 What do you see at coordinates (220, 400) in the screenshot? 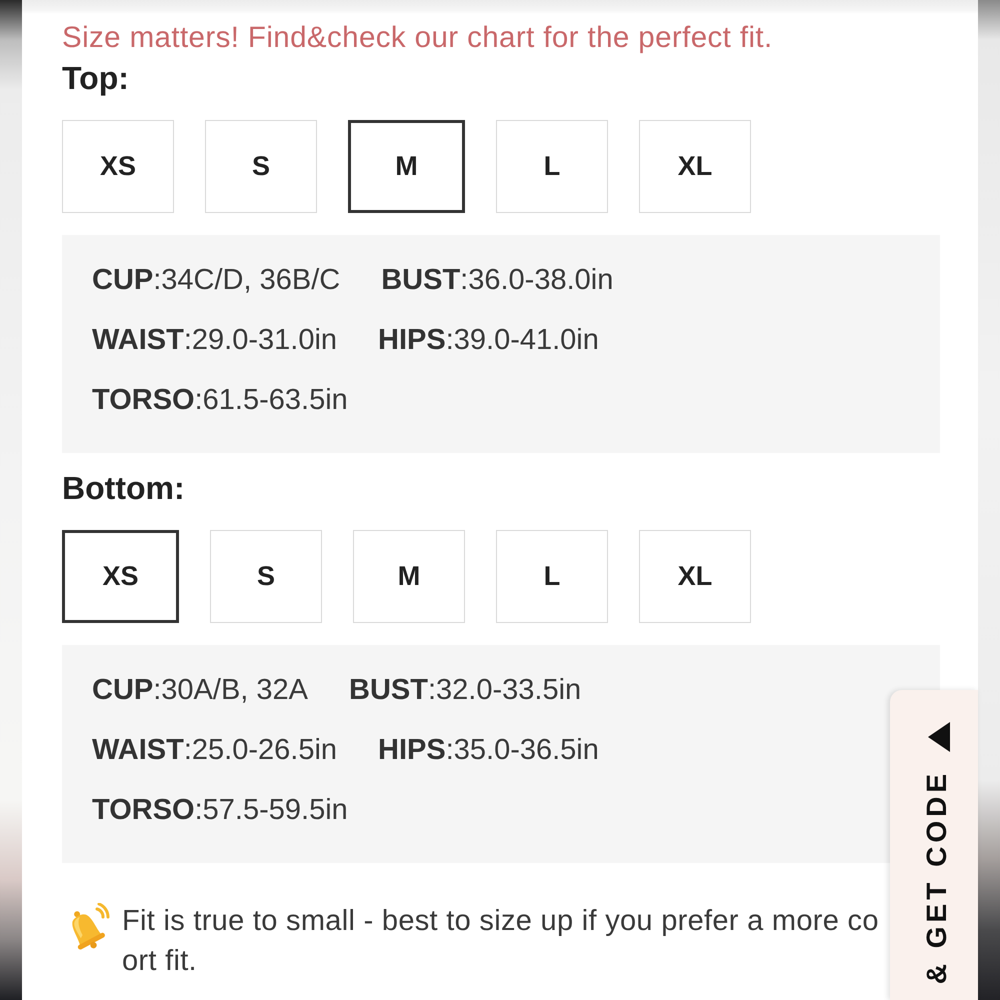
I see `measurement-text: TORSO:61.5-63.5in` at bounding box center [220, 400].